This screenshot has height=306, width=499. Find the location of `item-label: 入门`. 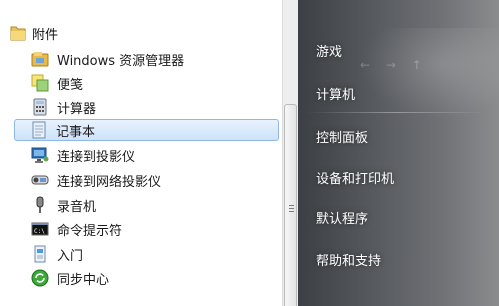

item-label: 入门 is located at coordinates (70, 256).